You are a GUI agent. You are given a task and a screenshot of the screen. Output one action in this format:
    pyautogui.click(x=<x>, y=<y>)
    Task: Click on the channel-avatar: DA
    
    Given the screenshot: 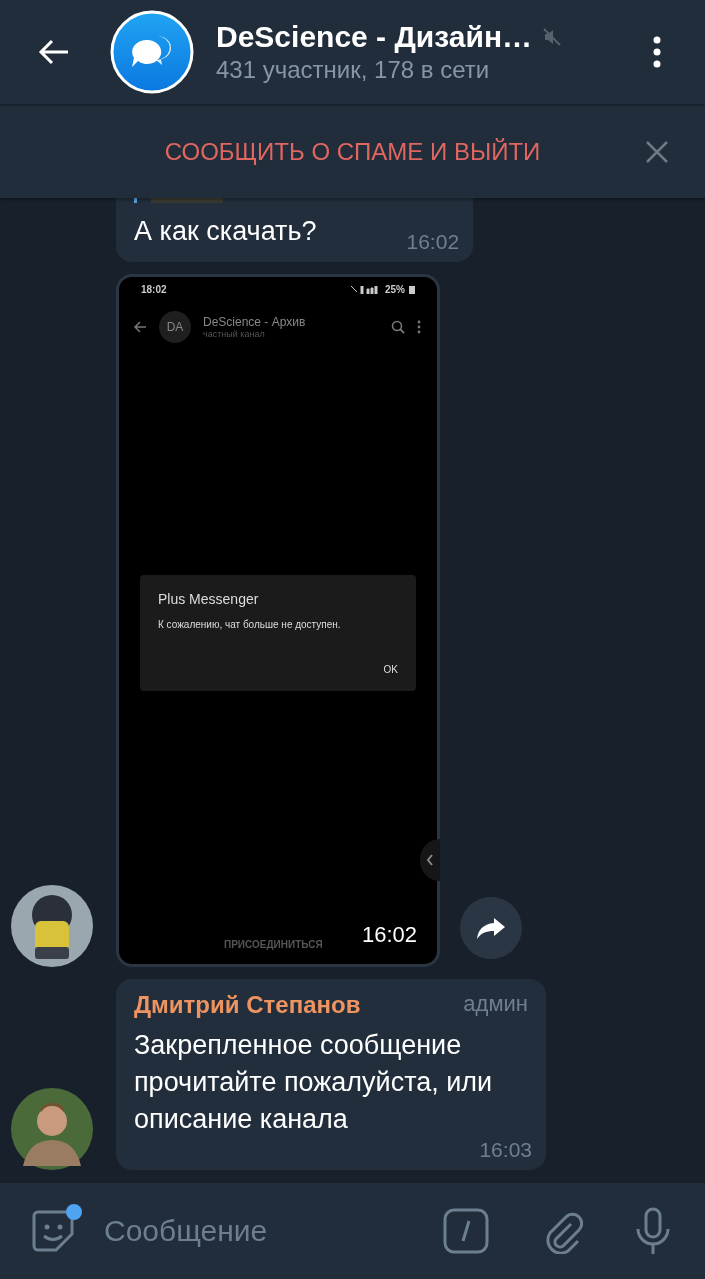 What is the action you would take?
    pyautogui.click(x=175, y=327)
    